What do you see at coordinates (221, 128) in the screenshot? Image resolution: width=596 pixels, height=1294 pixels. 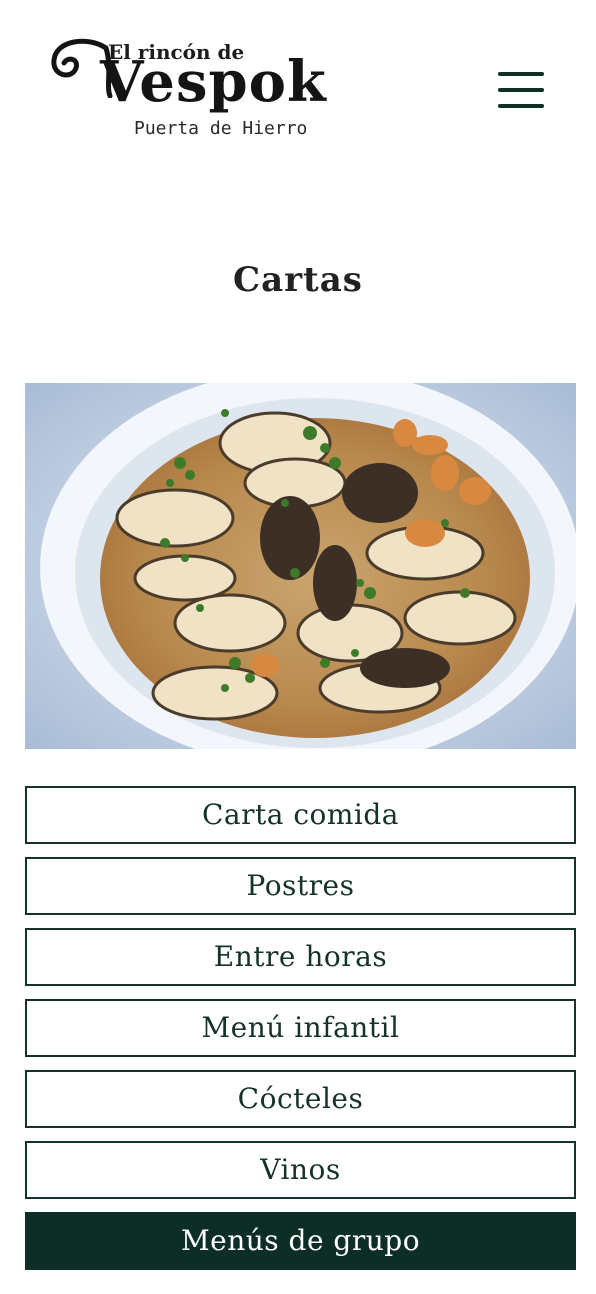 I see `brand-subtitle: Puerta de Hierro` at bounding box center [221, 128].